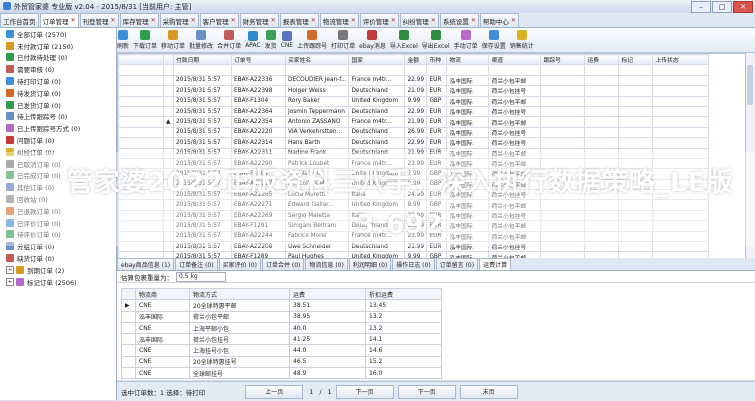  I want to click on top-tab: 工作台首页, so click(19, 20).